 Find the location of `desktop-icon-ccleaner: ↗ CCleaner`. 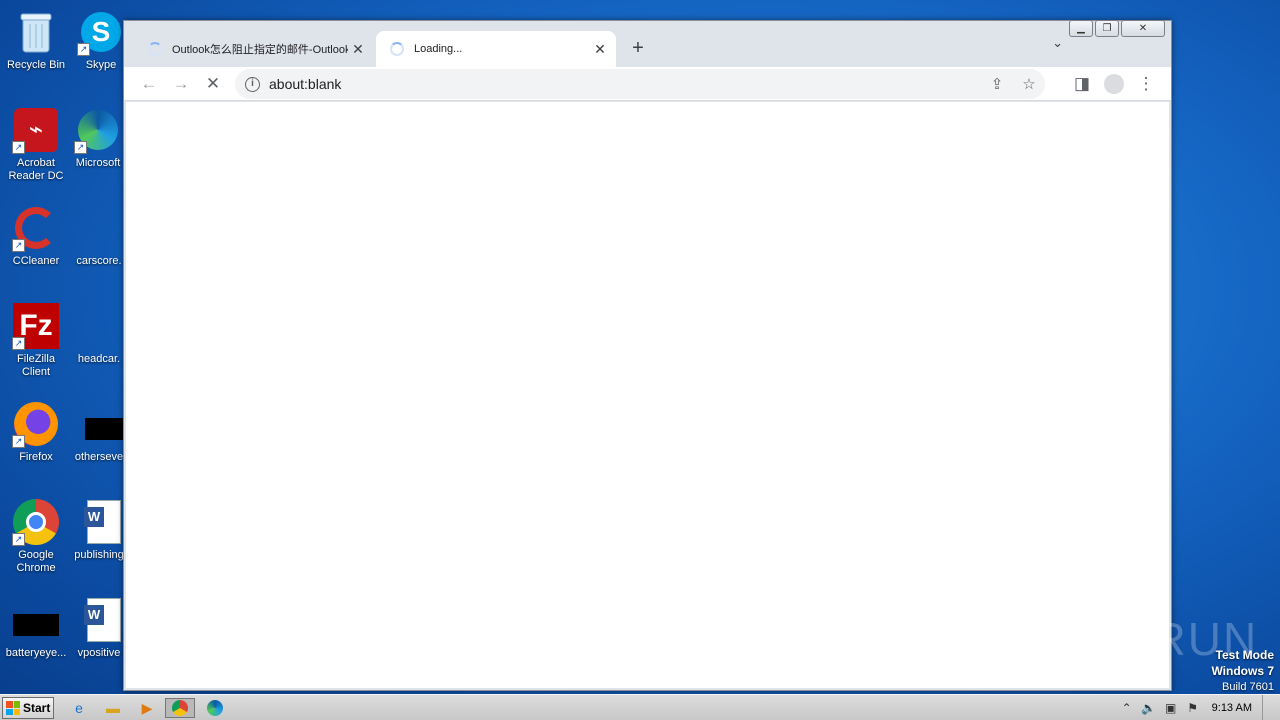

desktop-icon-ccleaner: ↗ CCleaner is located at coordinates (36, 236).